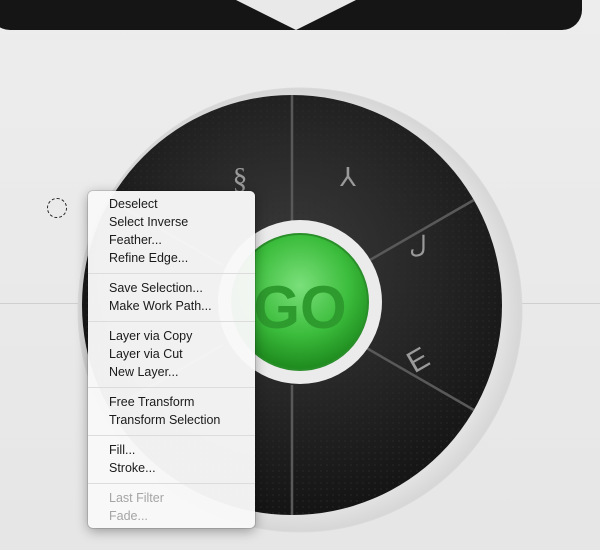 The height and width of the screenshot is (550, 600). What do you see at coordinates (171, 354) in the screenshot?
I see `menu-item-layer-via-cut: Layer via Cut` at bounding box center [171, 354].